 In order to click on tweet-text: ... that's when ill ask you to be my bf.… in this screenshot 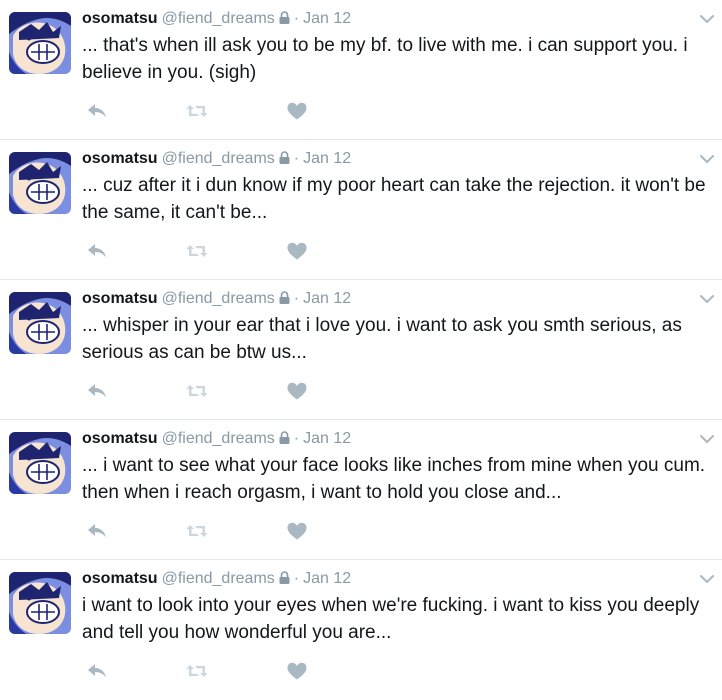, I will do `click(385, 59)`.